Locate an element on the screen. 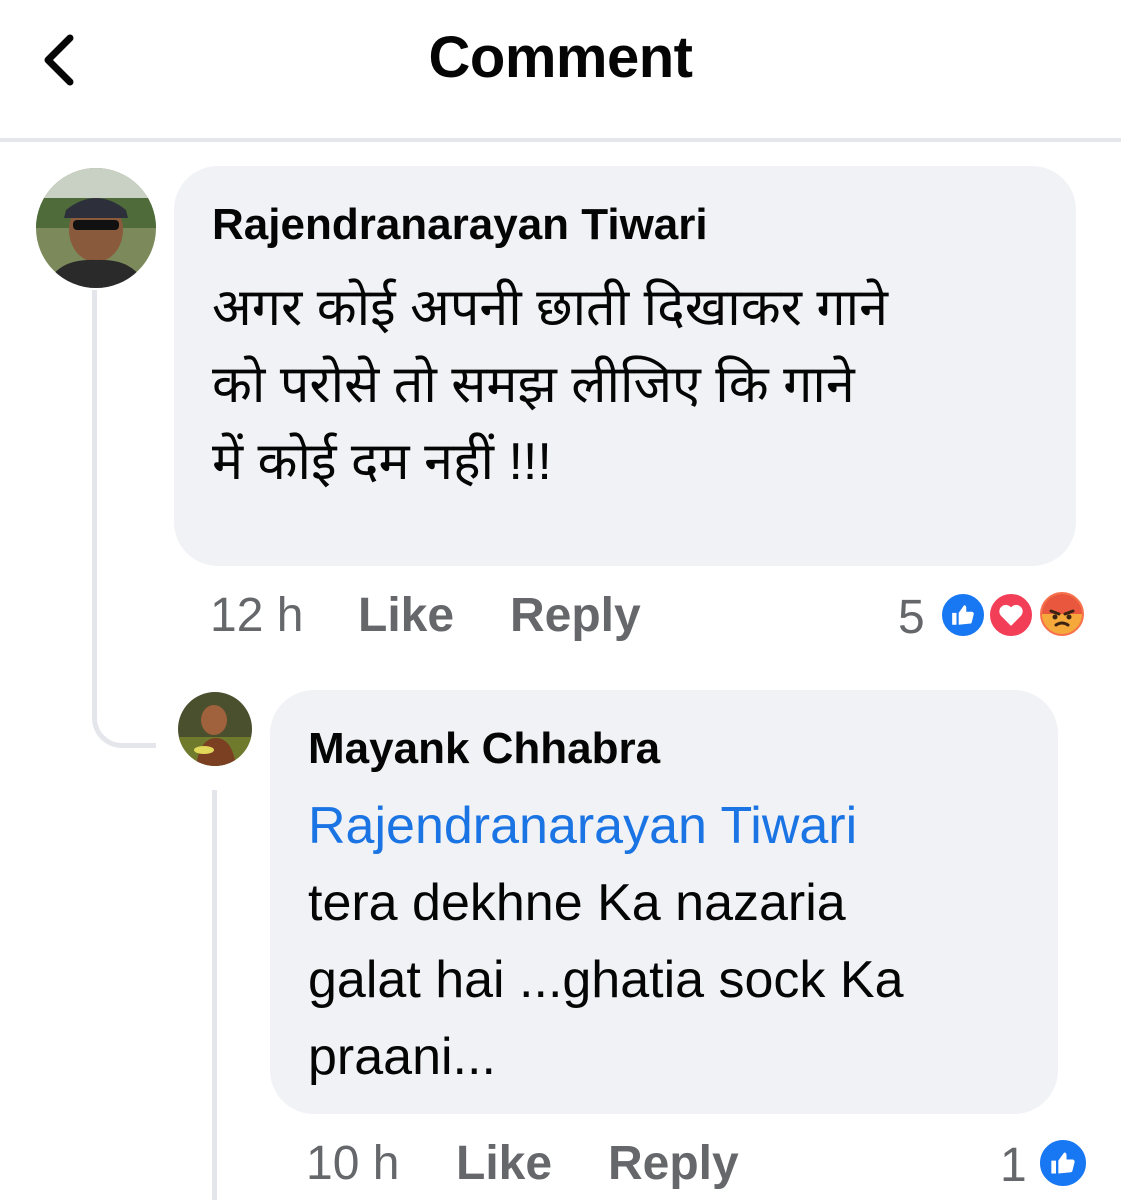  thread-connector-reply is located at coordinates (214, 995).